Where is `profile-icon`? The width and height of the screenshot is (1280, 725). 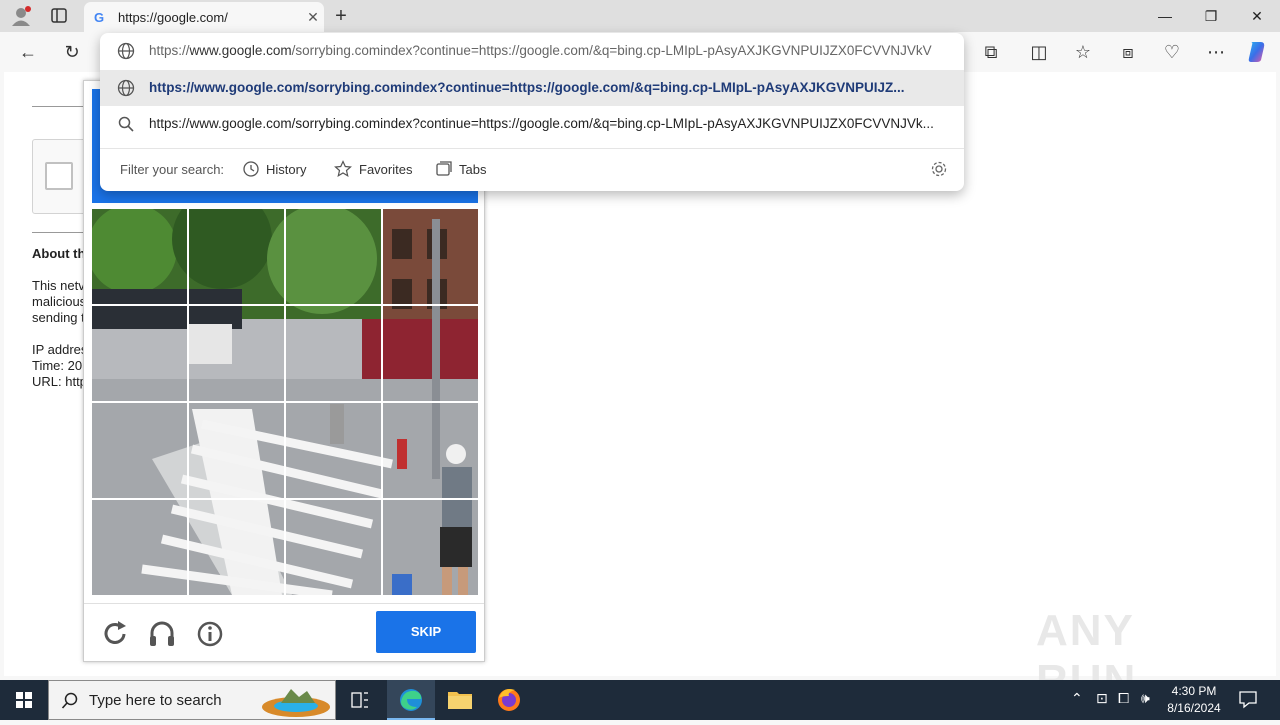
profile-icon is located at coordinates (21, 16).